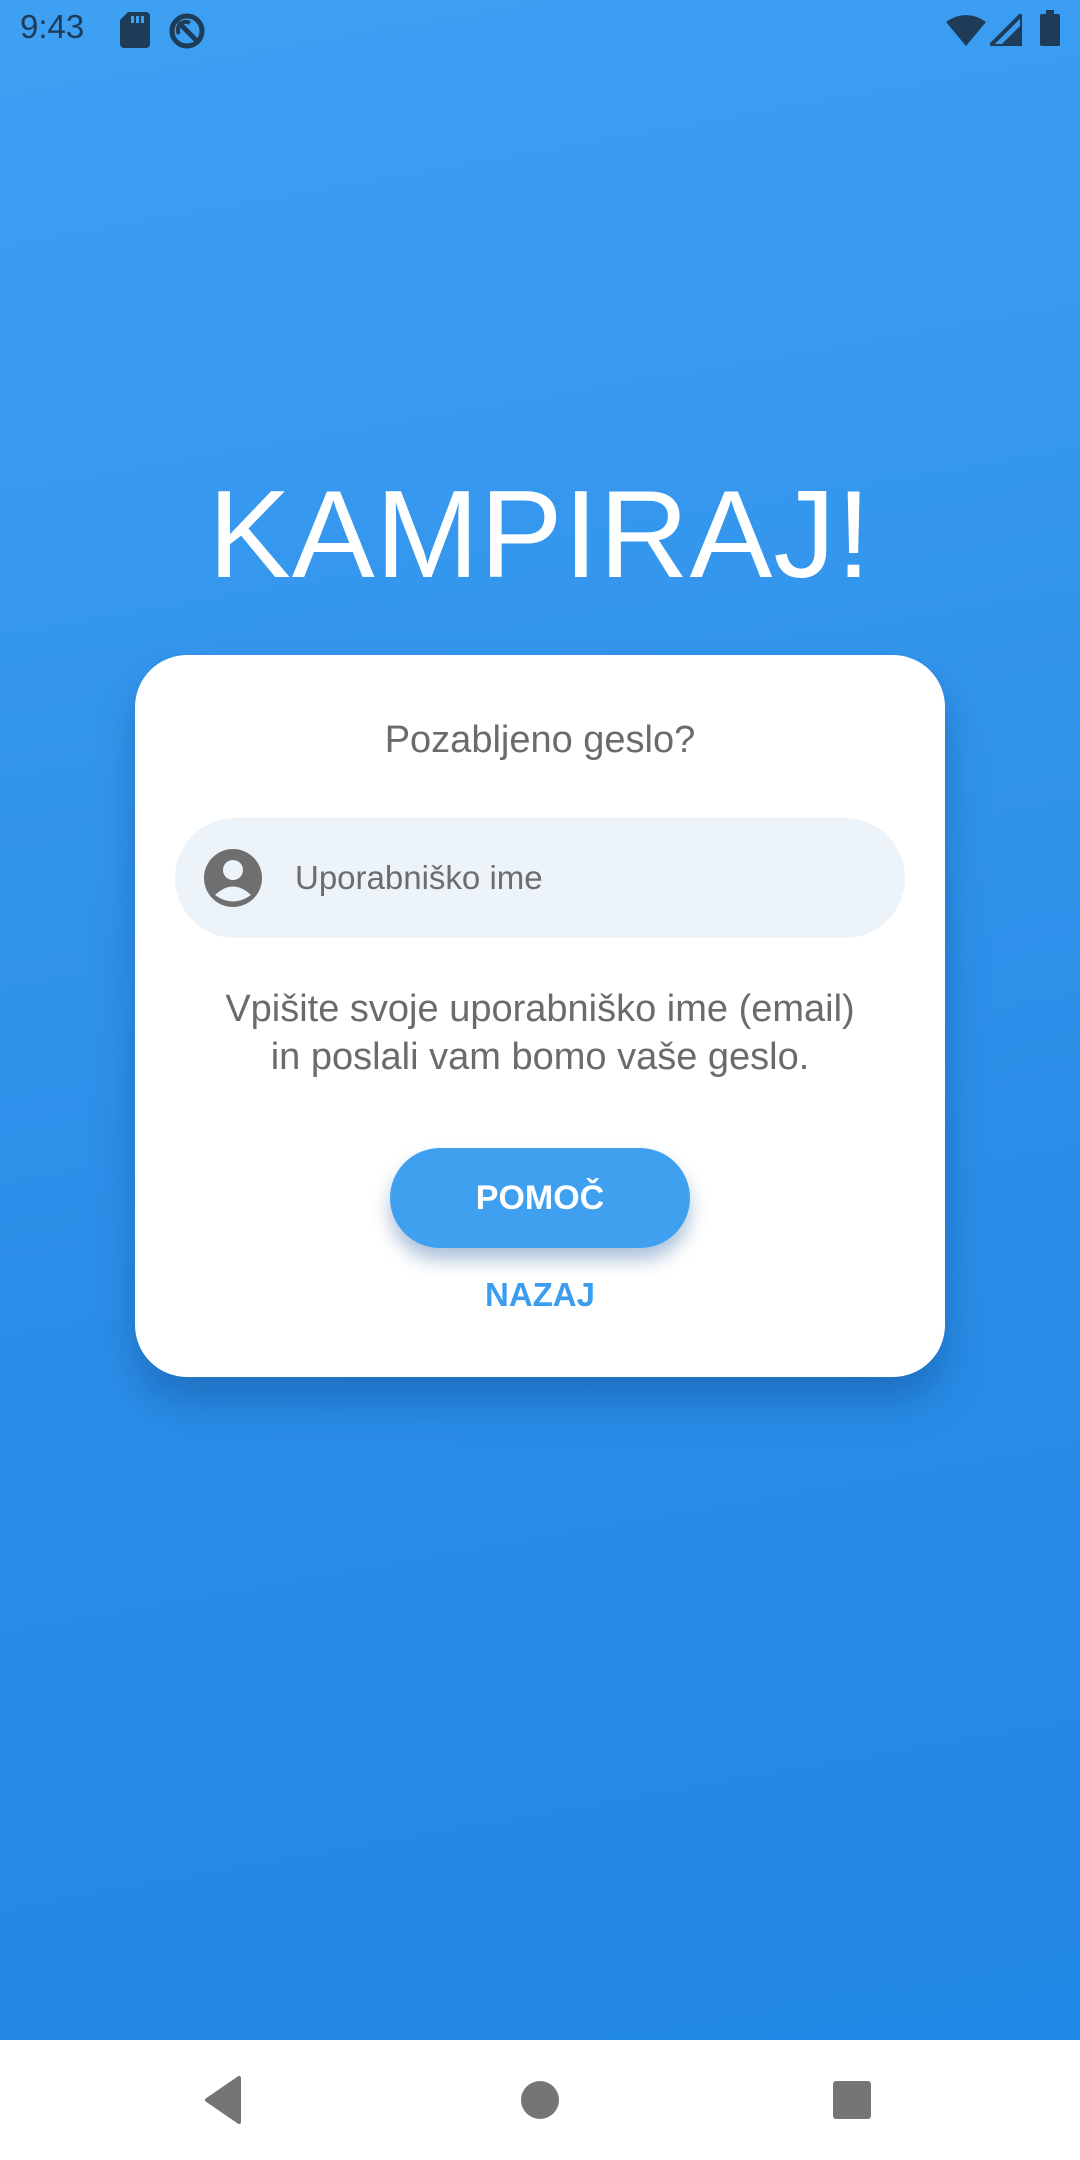 The height and width of the screenshot is (2160, 1080). I want to click on card-heading: Pozabljeno geslo?, so click(540, 740).